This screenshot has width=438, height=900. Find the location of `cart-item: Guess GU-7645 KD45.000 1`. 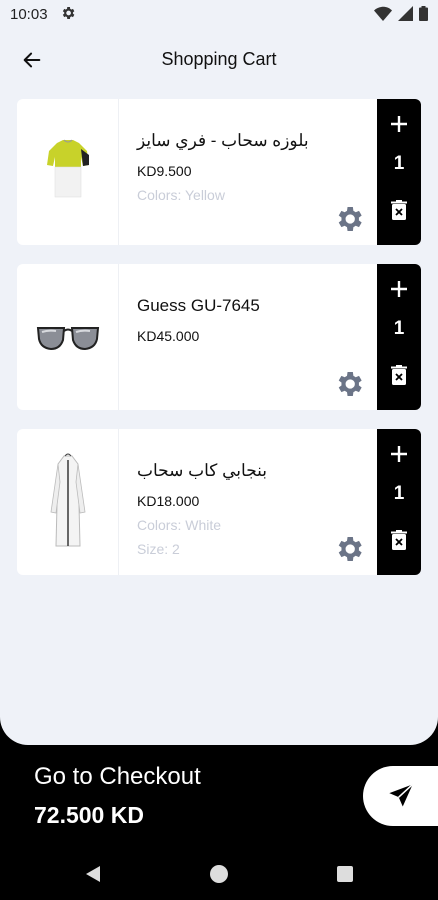

cart-item: Guess GU-7645 KD45.000 1 is located at coordinates (219, 337).